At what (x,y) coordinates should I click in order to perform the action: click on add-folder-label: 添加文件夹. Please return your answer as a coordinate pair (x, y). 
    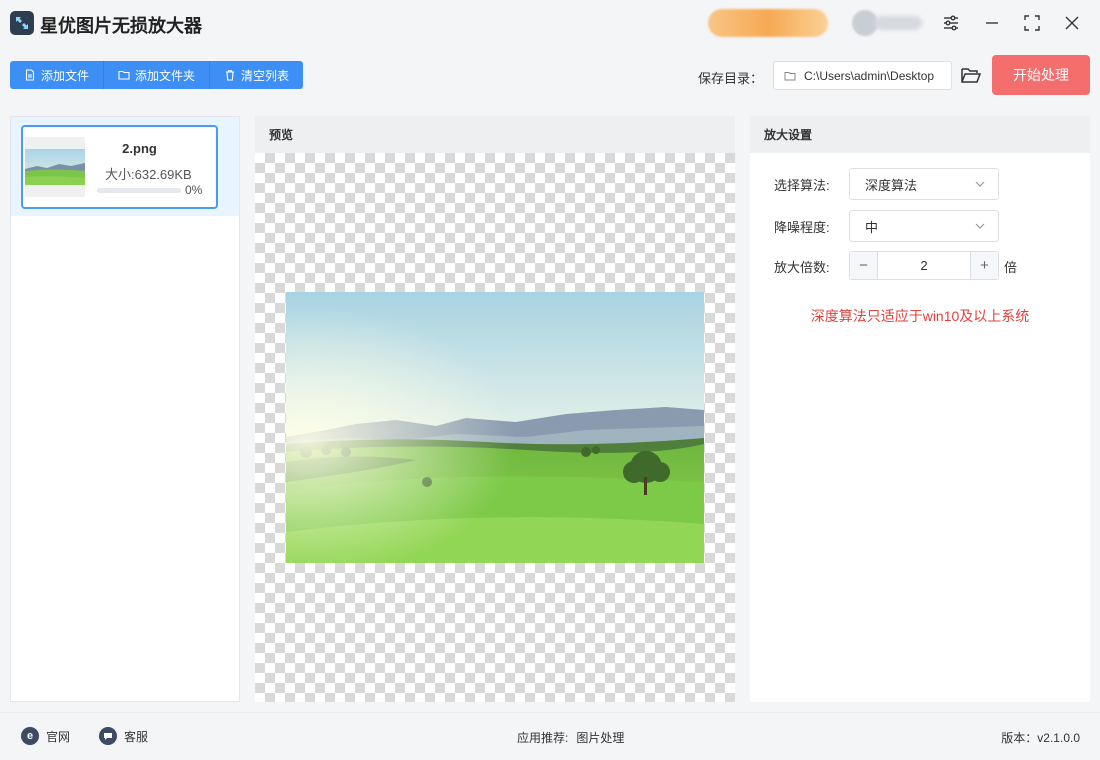
    Looking at the image, I should click on (165, 75).